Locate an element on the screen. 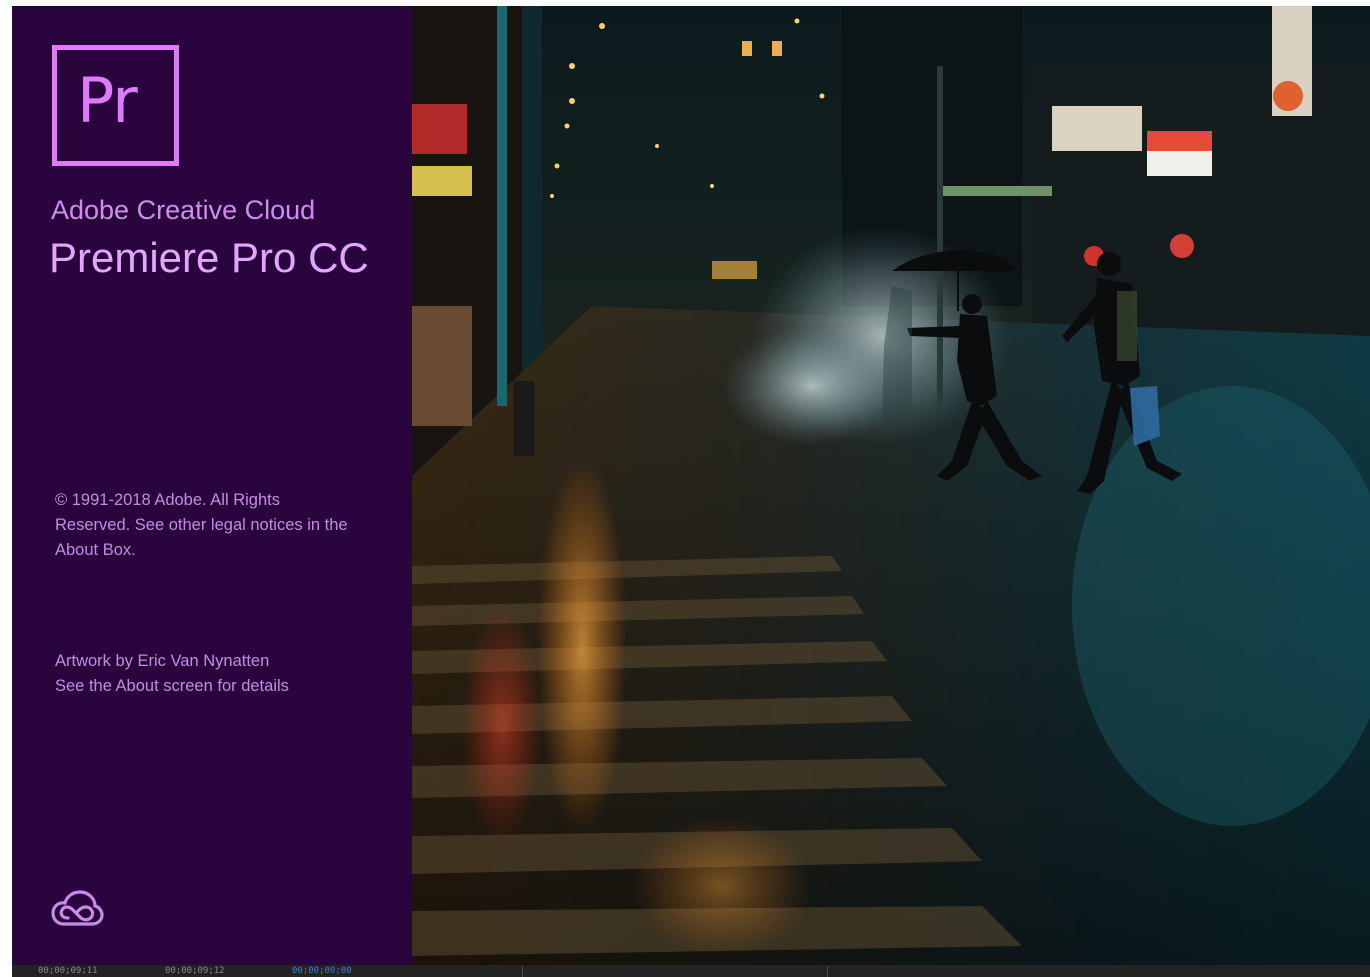  timeline-timecode-strip: 00;00;09;11 00;00;09;12 00;00;00;00 is located at coordinates (691, 971).